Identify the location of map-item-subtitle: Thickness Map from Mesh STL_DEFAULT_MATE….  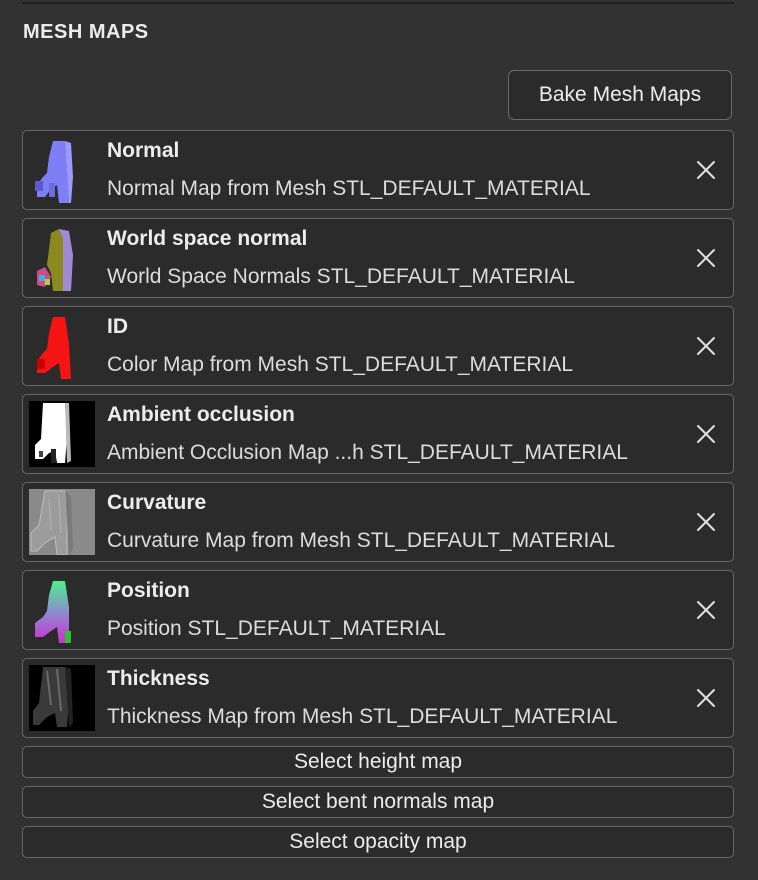
(362, 716).